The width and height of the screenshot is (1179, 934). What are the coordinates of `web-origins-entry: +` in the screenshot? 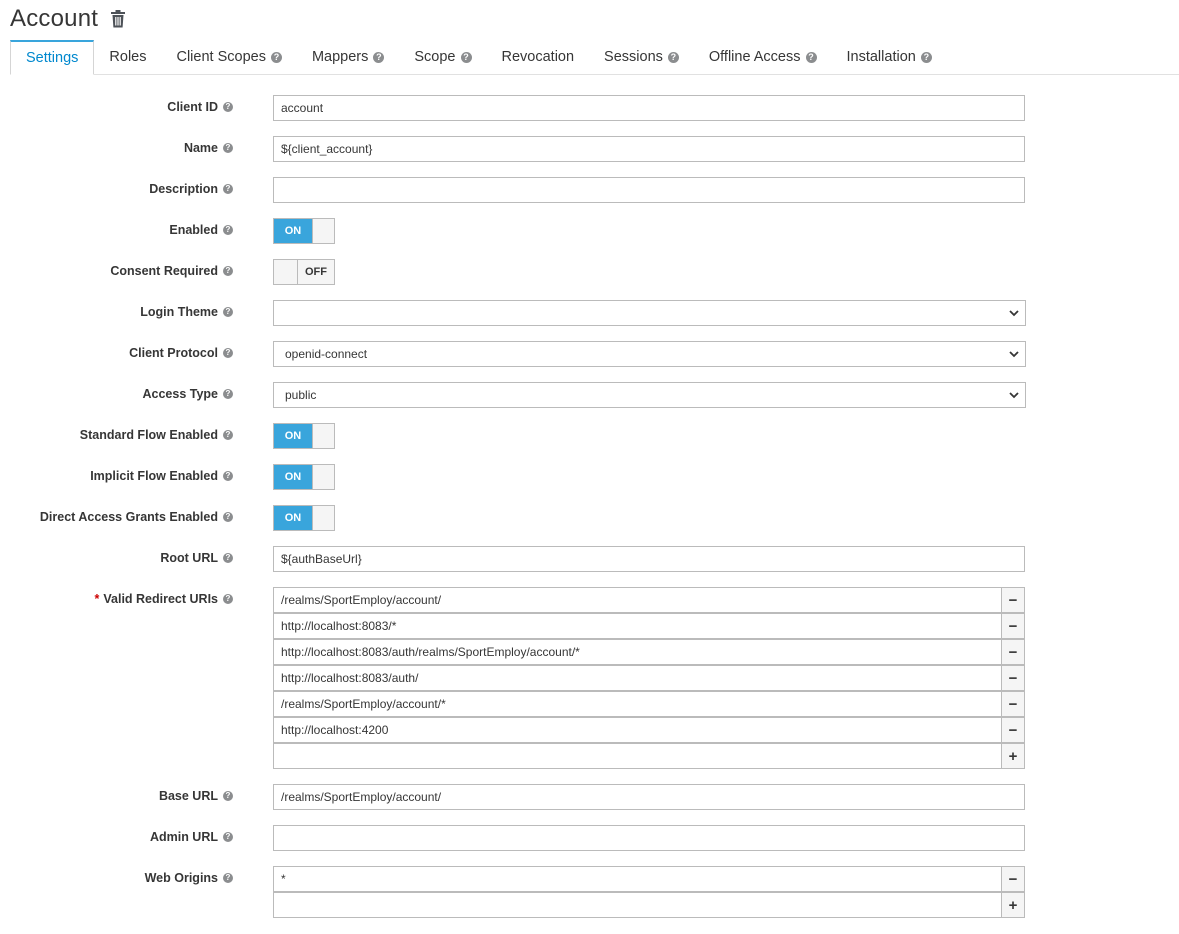 It's located at (649, 905).